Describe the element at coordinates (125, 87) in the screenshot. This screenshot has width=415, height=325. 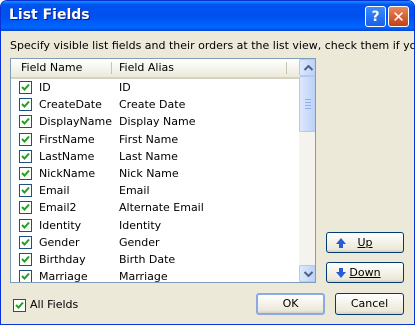
I see `field-alias: ID` at that location.